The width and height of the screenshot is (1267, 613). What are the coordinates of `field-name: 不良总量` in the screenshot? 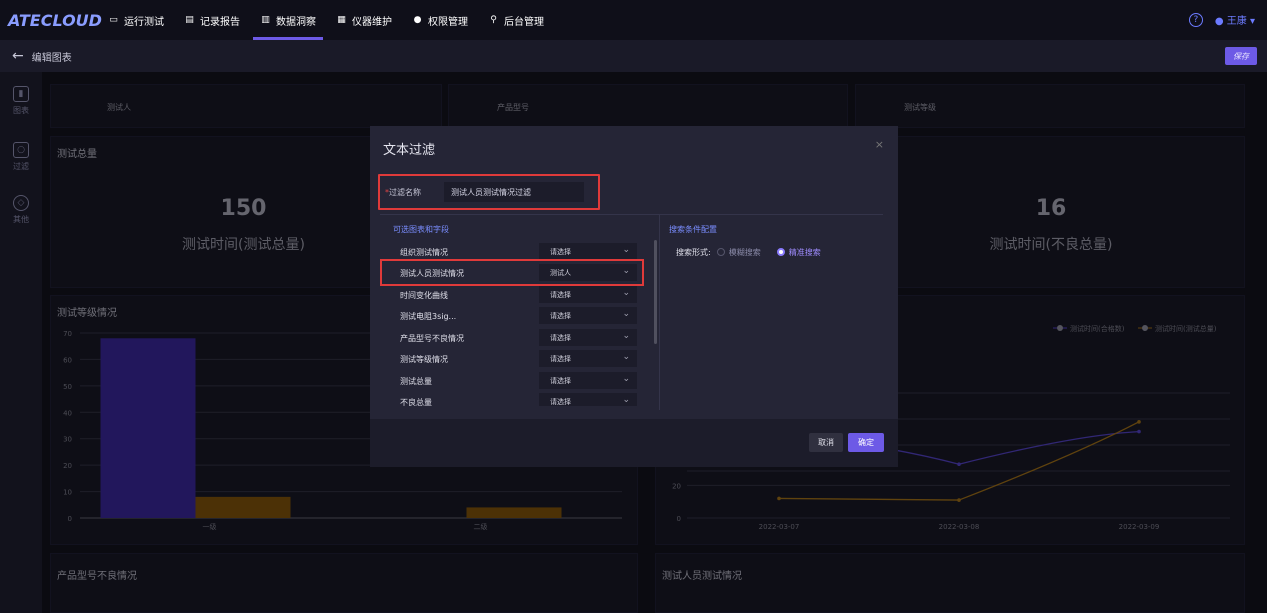 It's located at (416, 402).